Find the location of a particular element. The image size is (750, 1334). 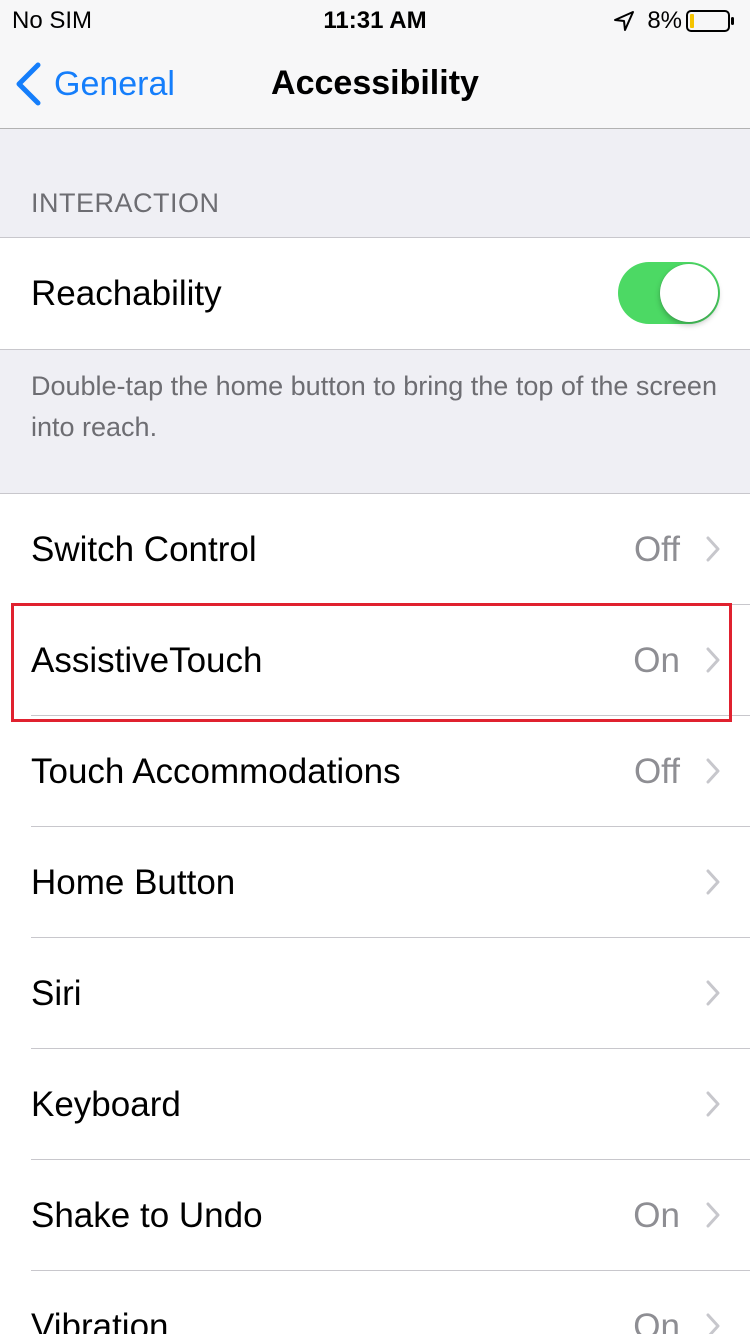

status-right-group: 8% is located at coordinates (674, 21).